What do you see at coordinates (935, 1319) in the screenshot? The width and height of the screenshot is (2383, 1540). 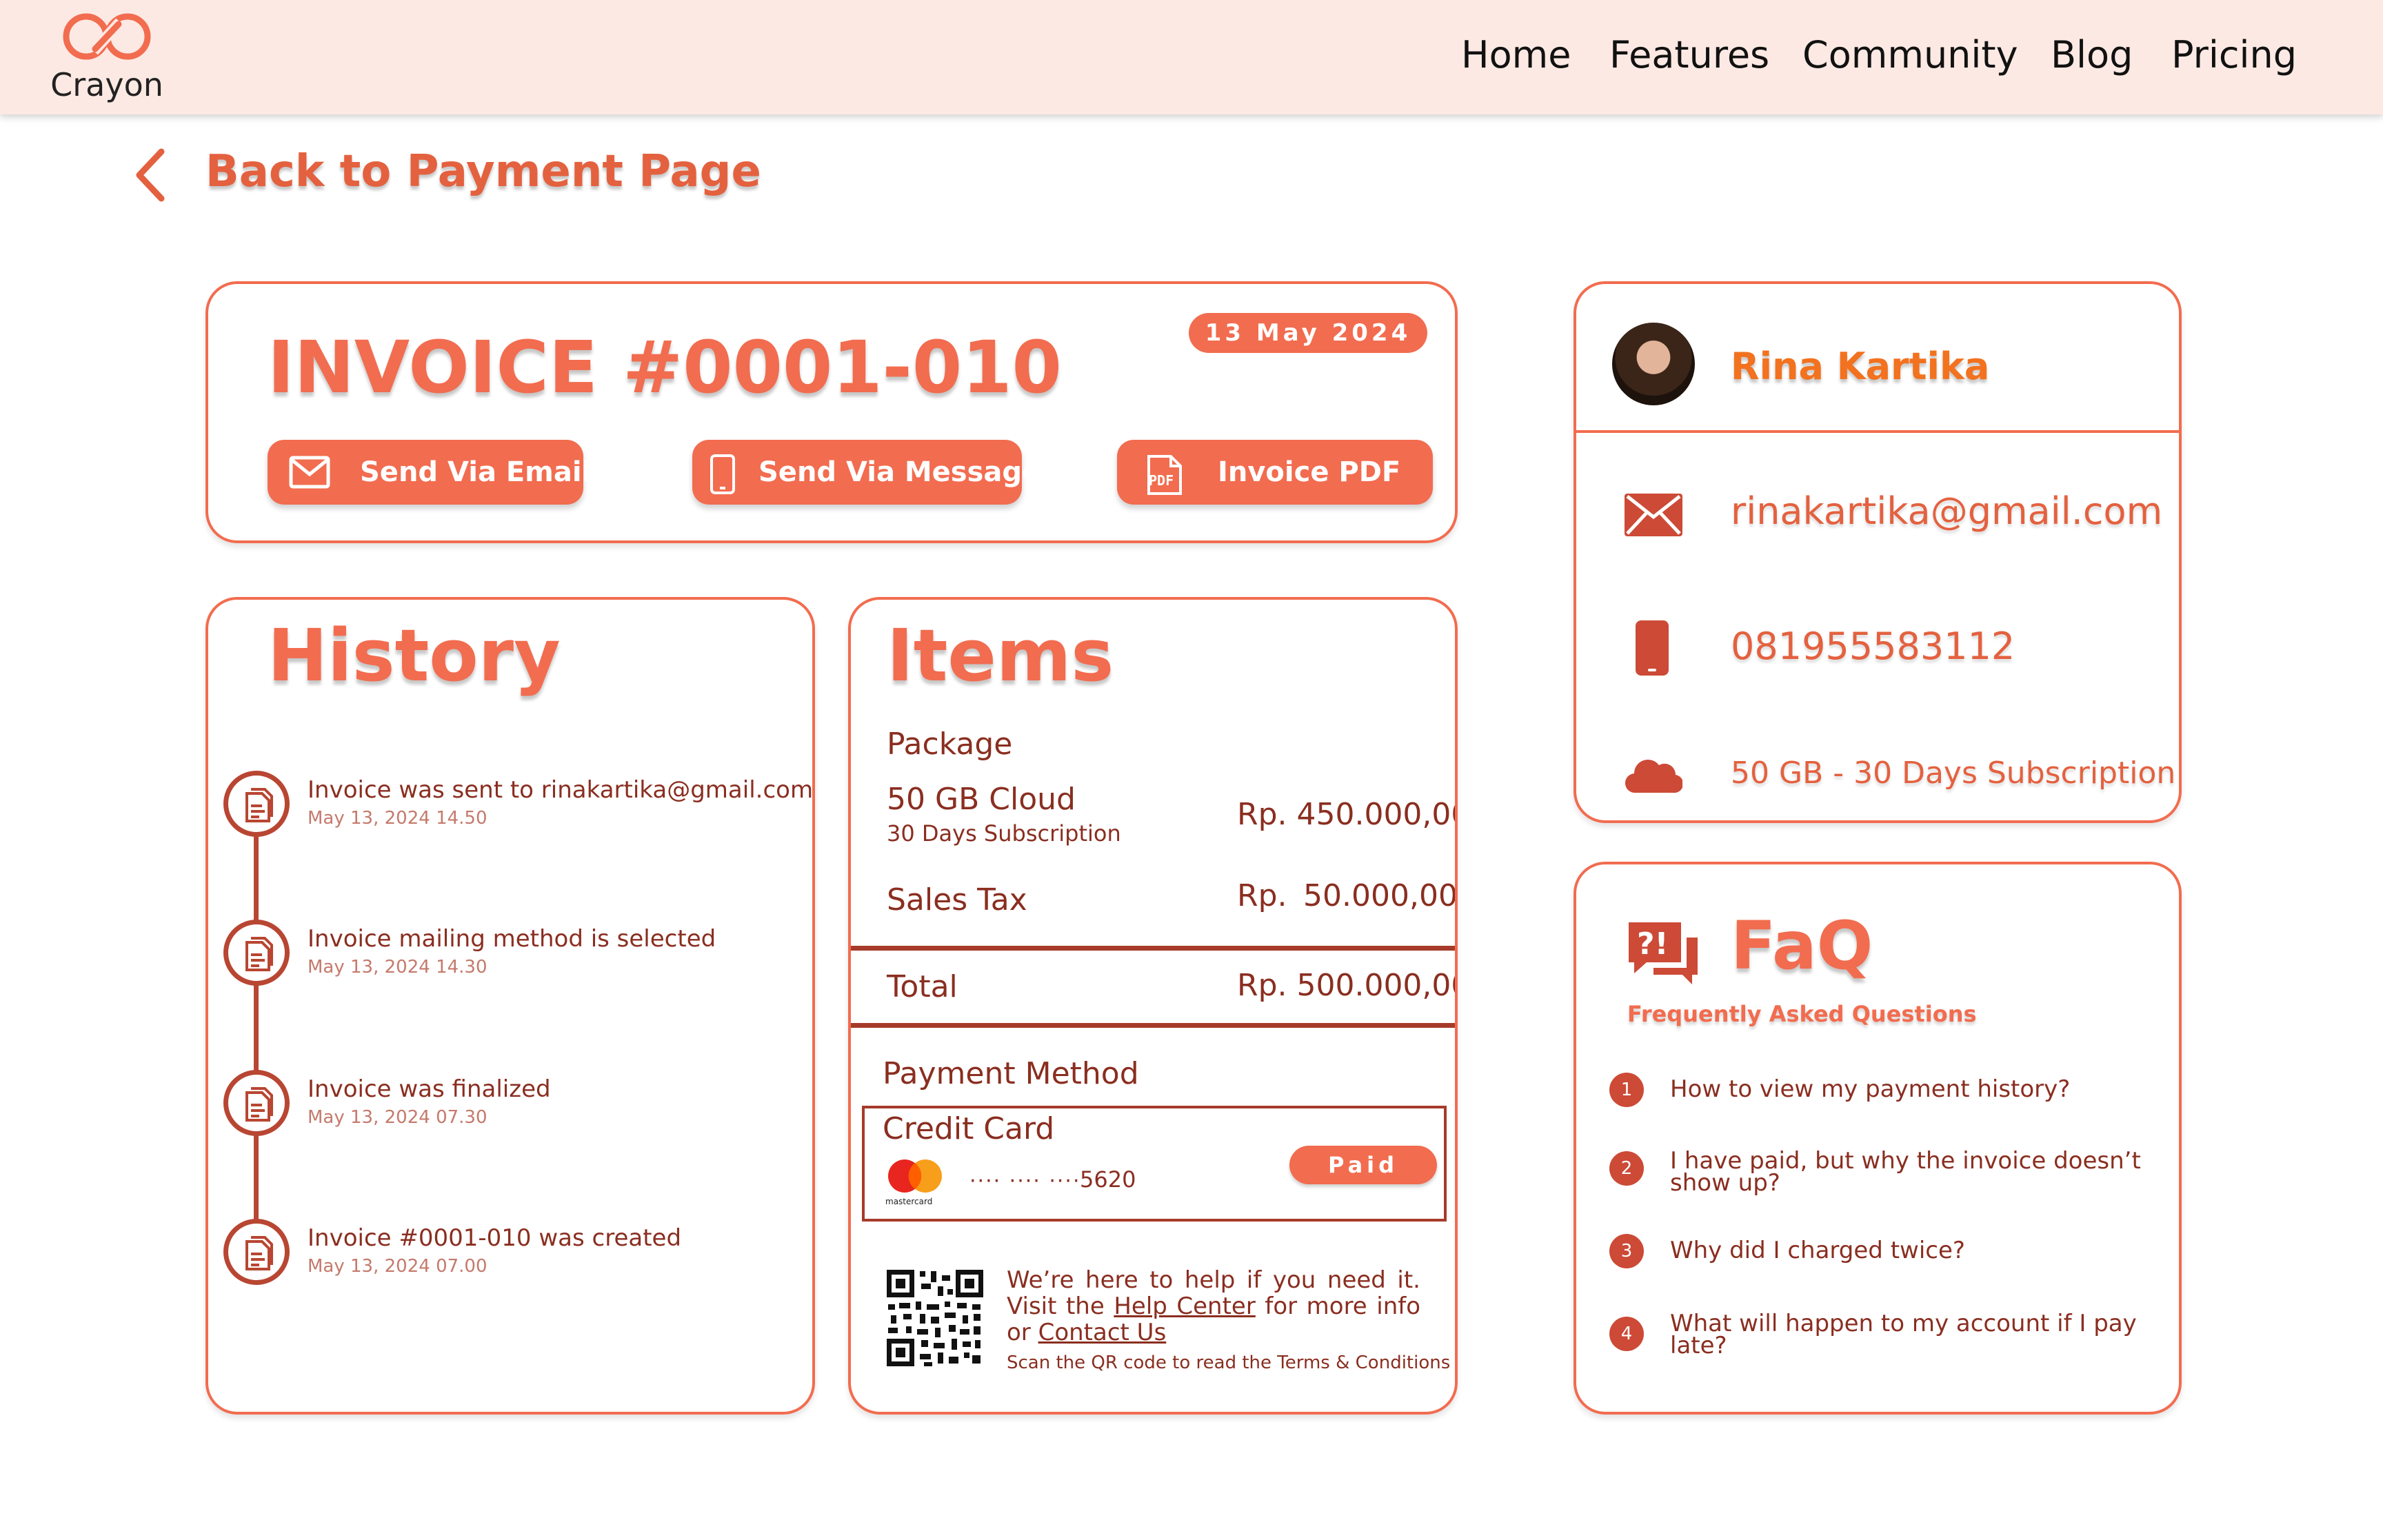 I see `qr-code-icon` at bounding box center [935, 1319].